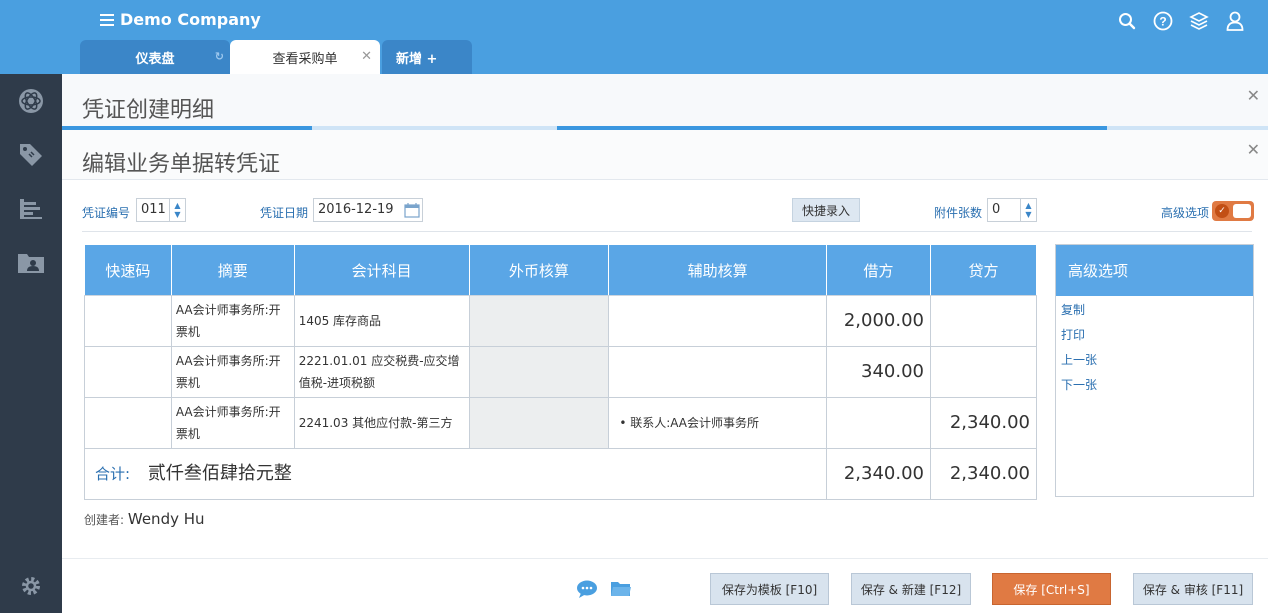 Image resolution: width=1268 pixels, height=613 pixels. I want to click on page-title: 凭证创建明细, so click(148, 110).